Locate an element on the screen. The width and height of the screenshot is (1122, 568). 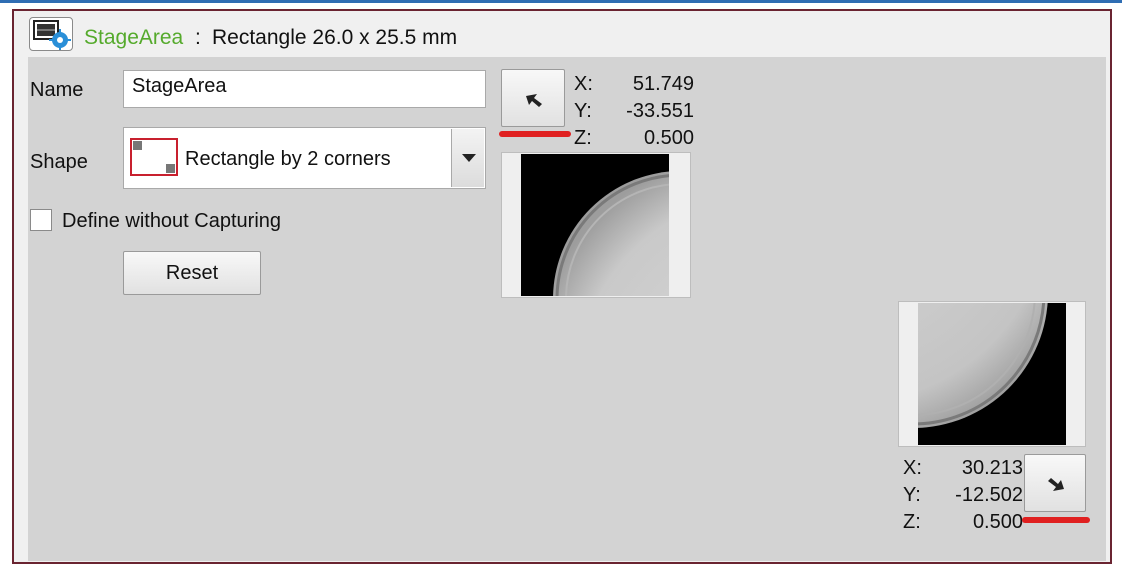
corner1-x-value: 51.749 is located at coordinates (663, 84).